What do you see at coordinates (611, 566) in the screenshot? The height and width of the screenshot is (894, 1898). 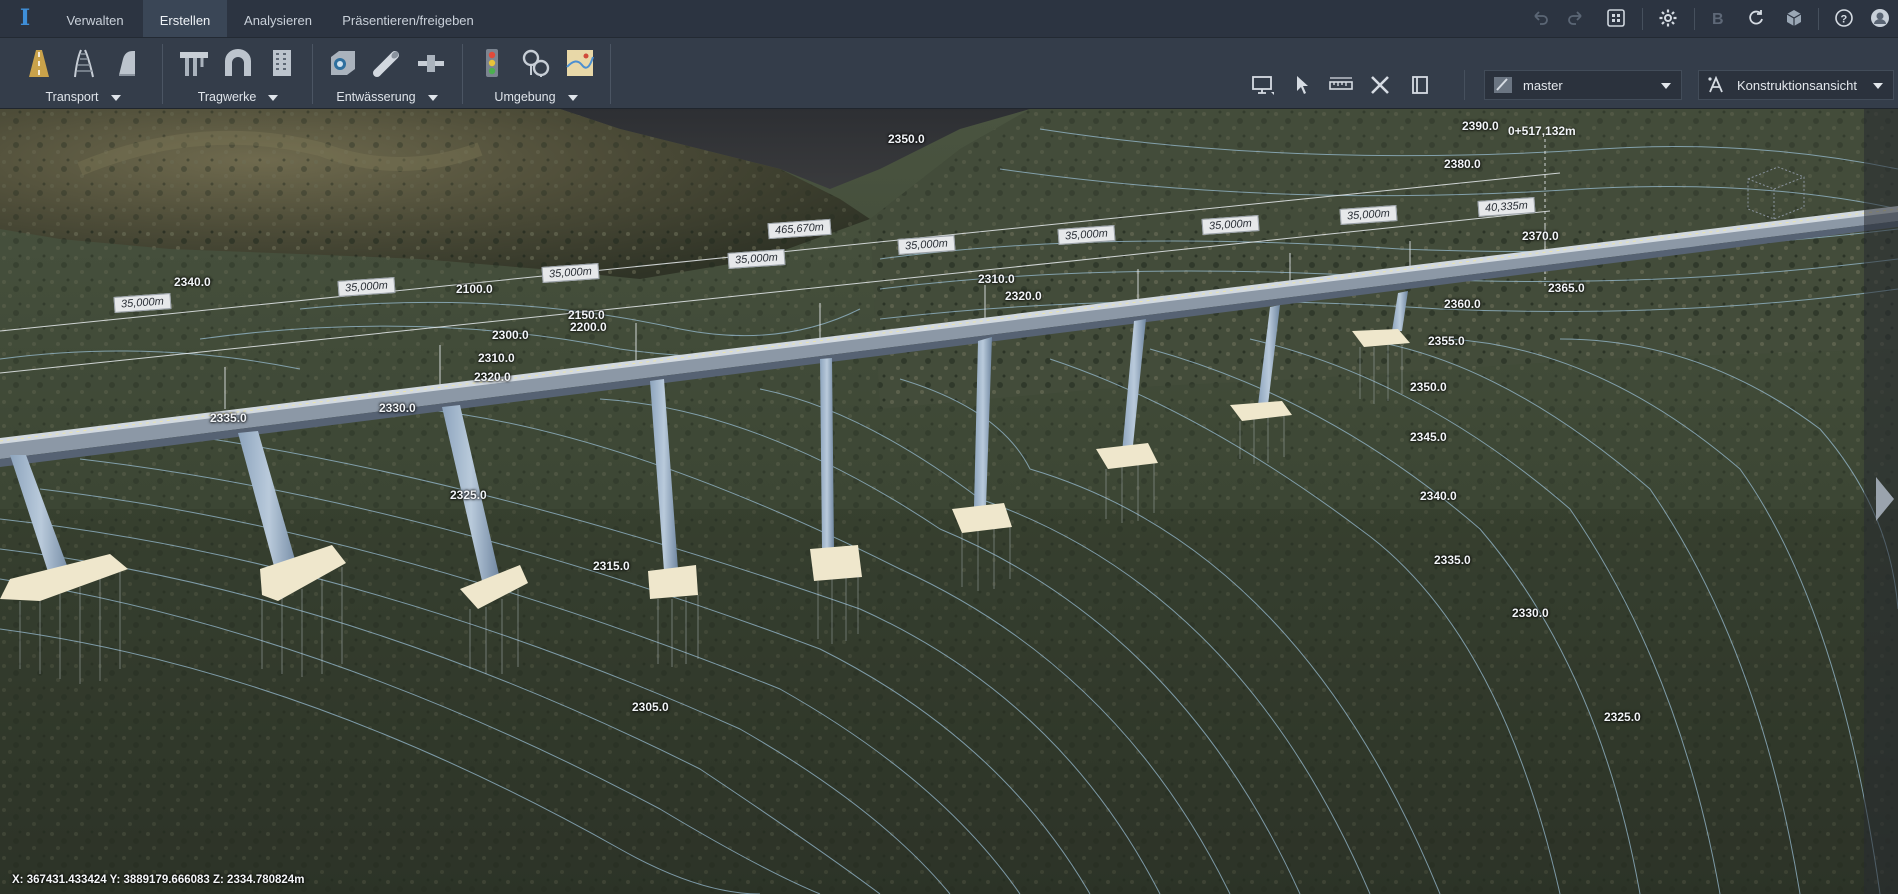 I see `contour-label: 2315.0` at bounding box center [611, 566].